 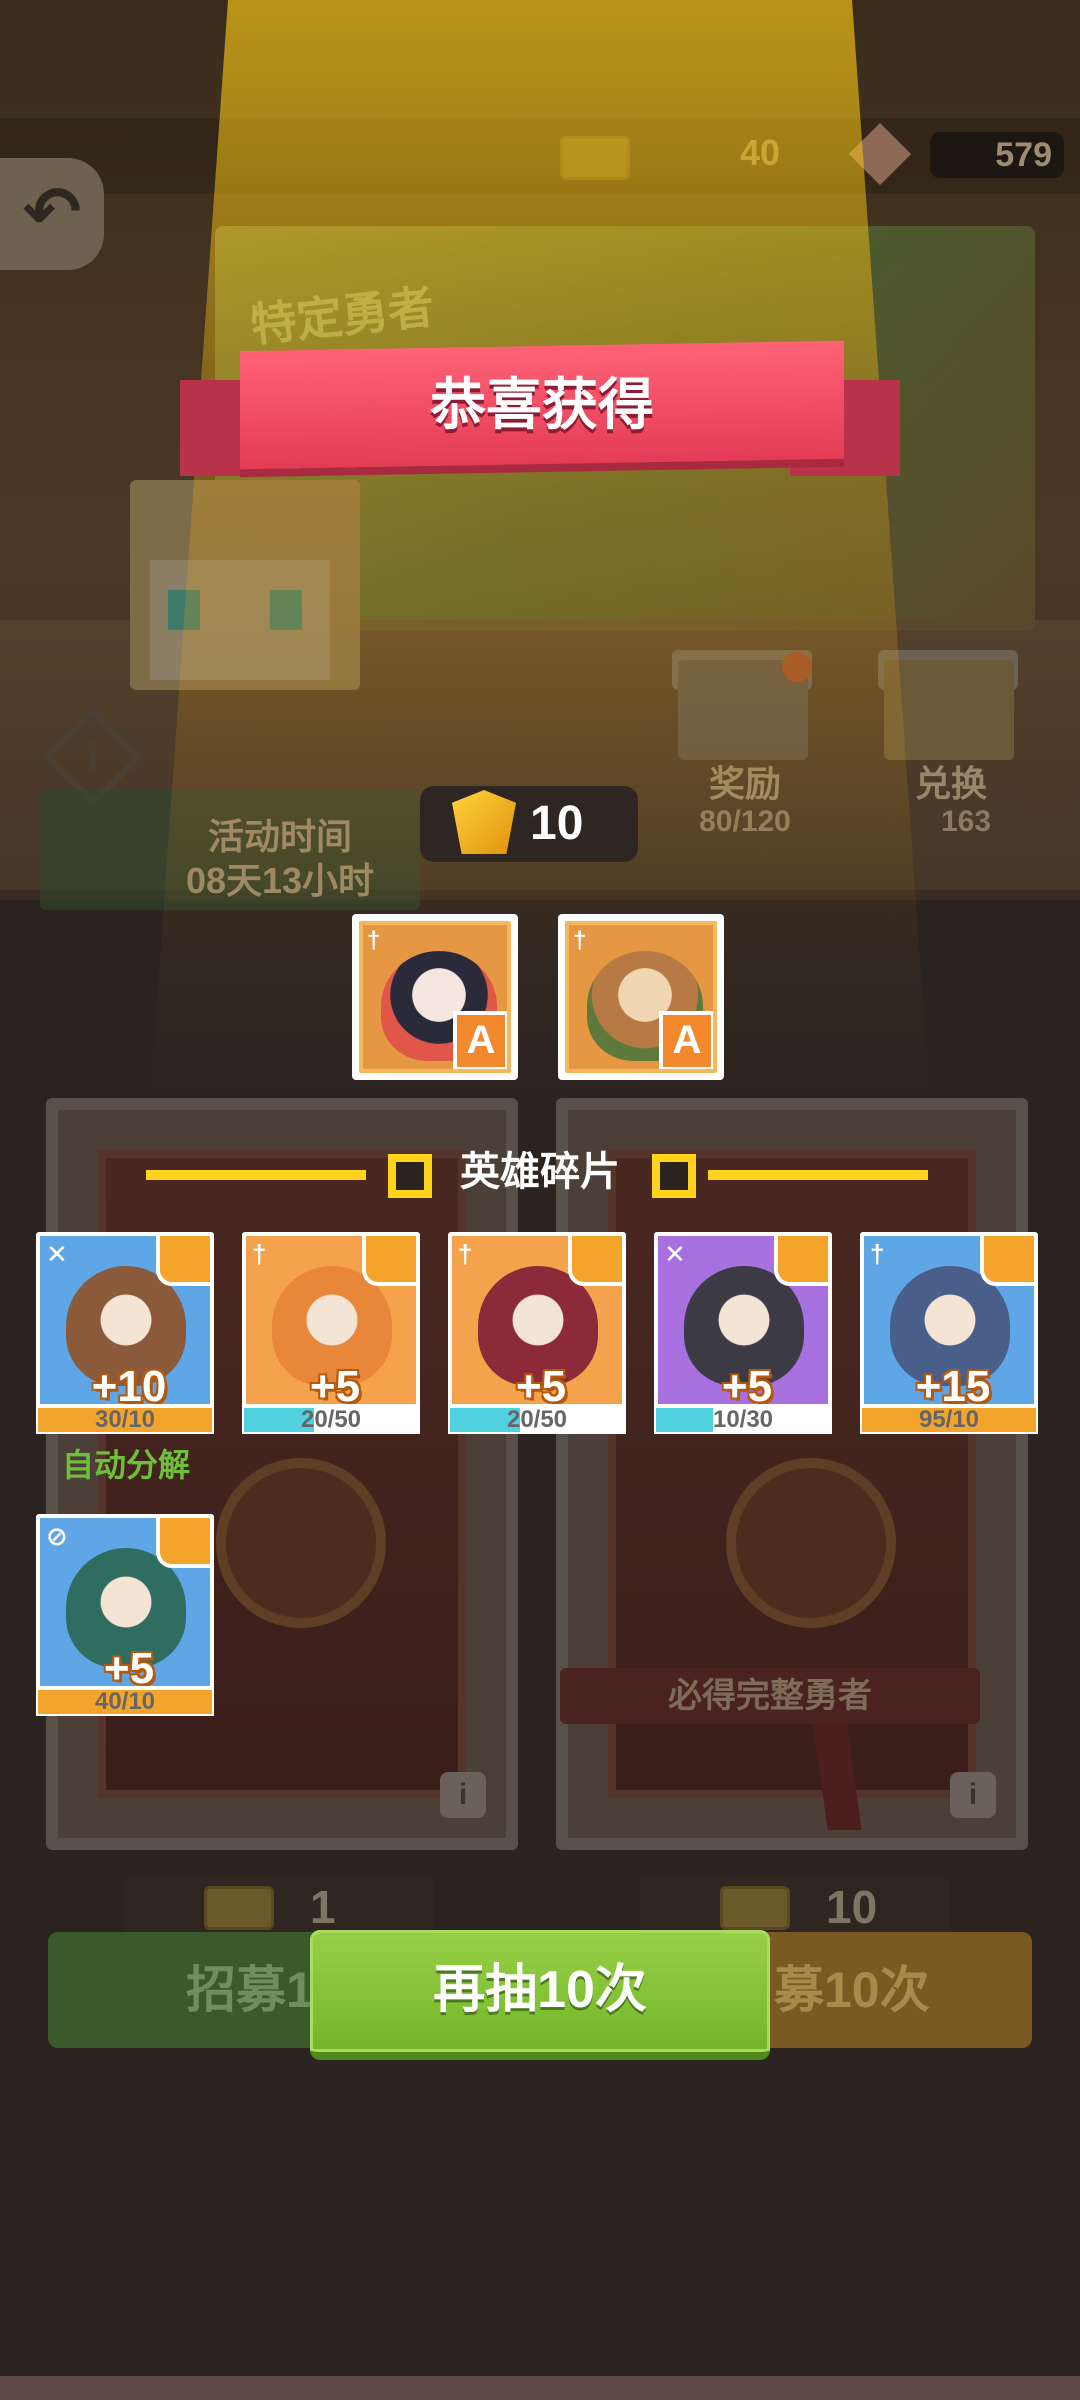 I want to click on event-time-value: 08天13小时, so click(x=280, y=880).